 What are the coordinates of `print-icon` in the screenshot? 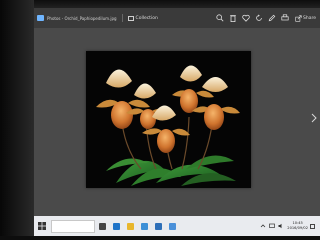 It's located at (284, 18).